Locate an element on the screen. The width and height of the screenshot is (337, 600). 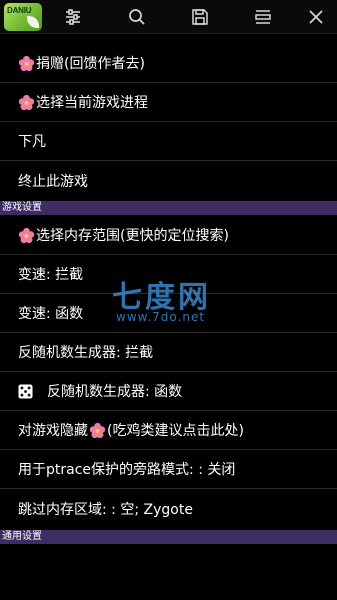
speed-intercept-item: 变速: 拦截 is located at coordinates (168, 274).